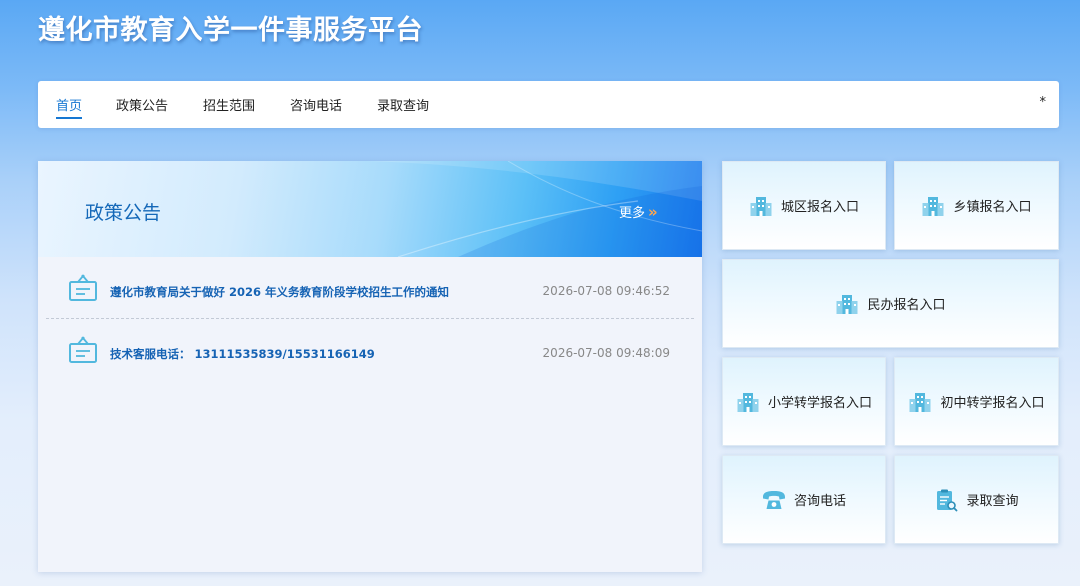  I want to click on nav-item-admission-query: 录取查询, so click(403, 104).